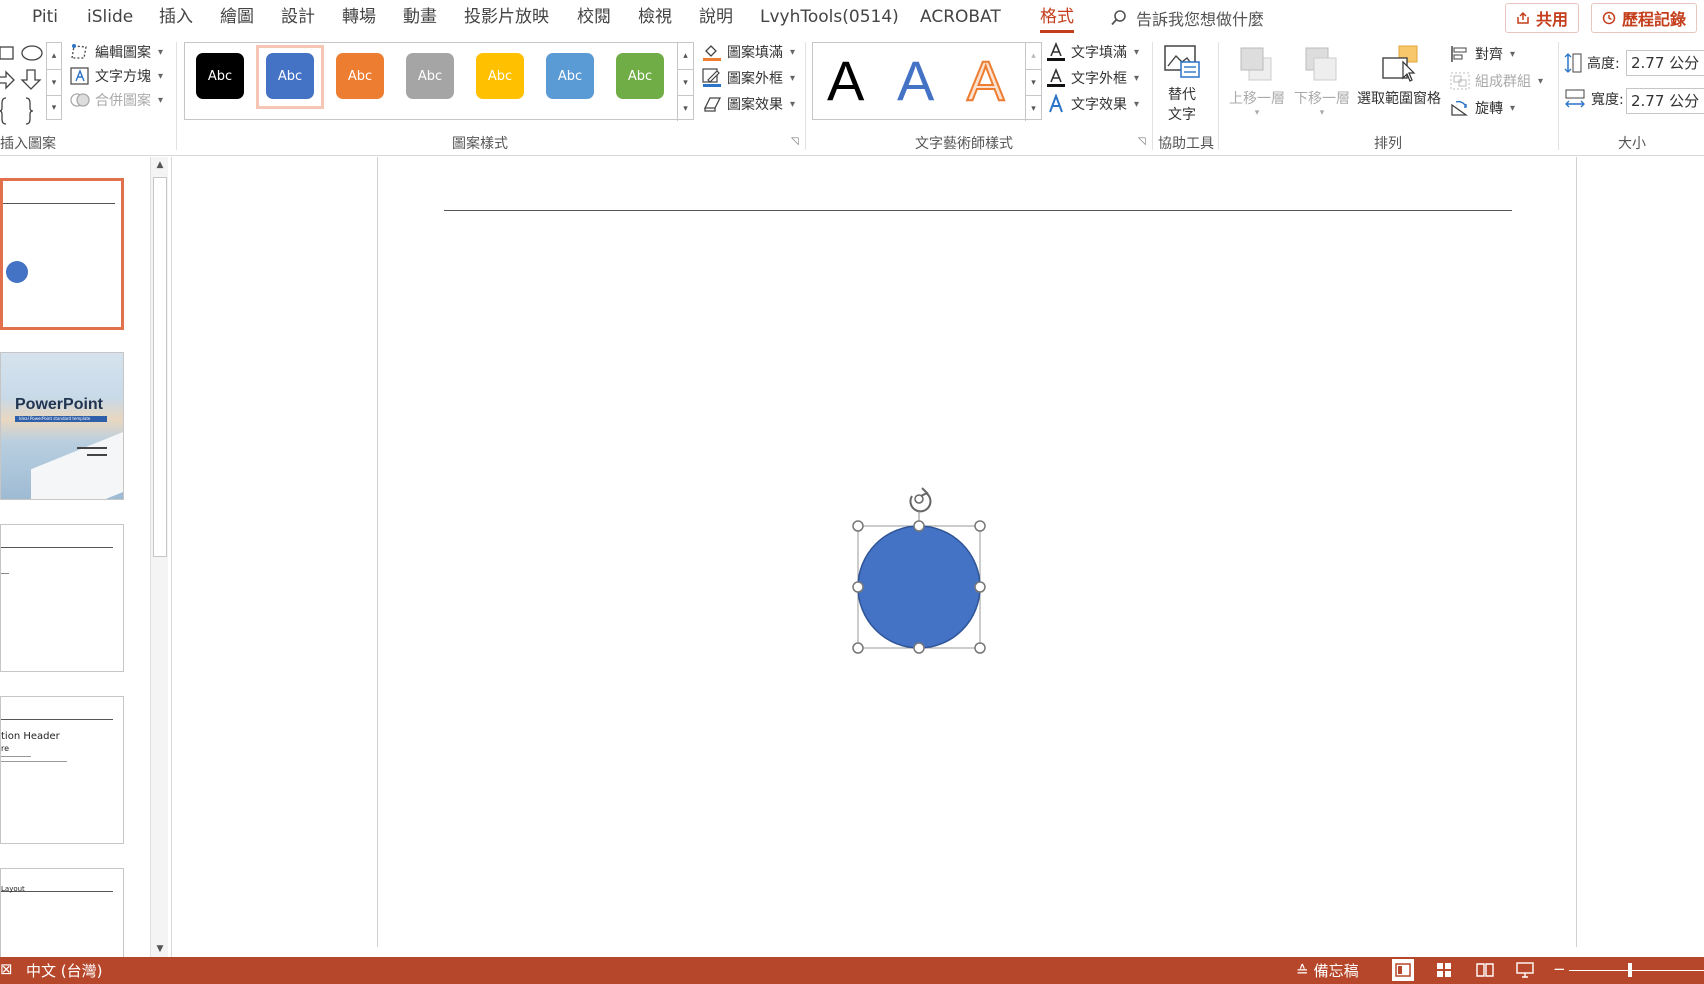  What do you see at coordinates (915, 81) in the screenshot?
I see `wordart-style-blue: A` at bounding box center [915, 81].